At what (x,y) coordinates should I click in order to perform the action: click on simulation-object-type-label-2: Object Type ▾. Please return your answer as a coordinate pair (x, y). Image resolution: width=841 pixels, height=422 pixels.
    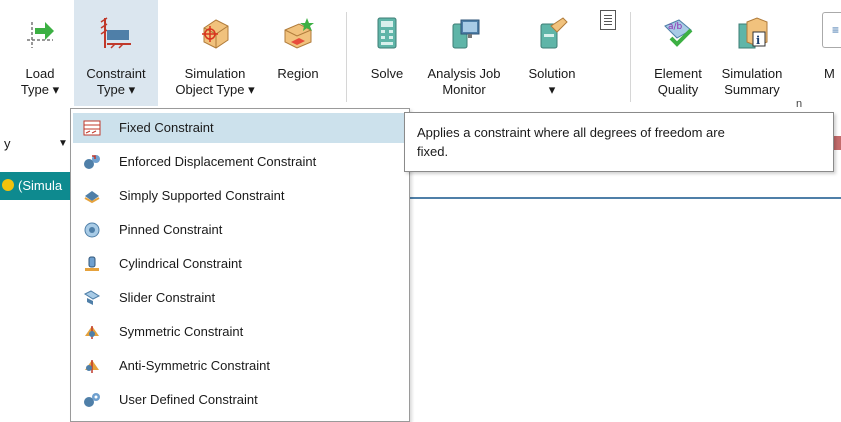
    Looking at the image, I should click on (215, 89).